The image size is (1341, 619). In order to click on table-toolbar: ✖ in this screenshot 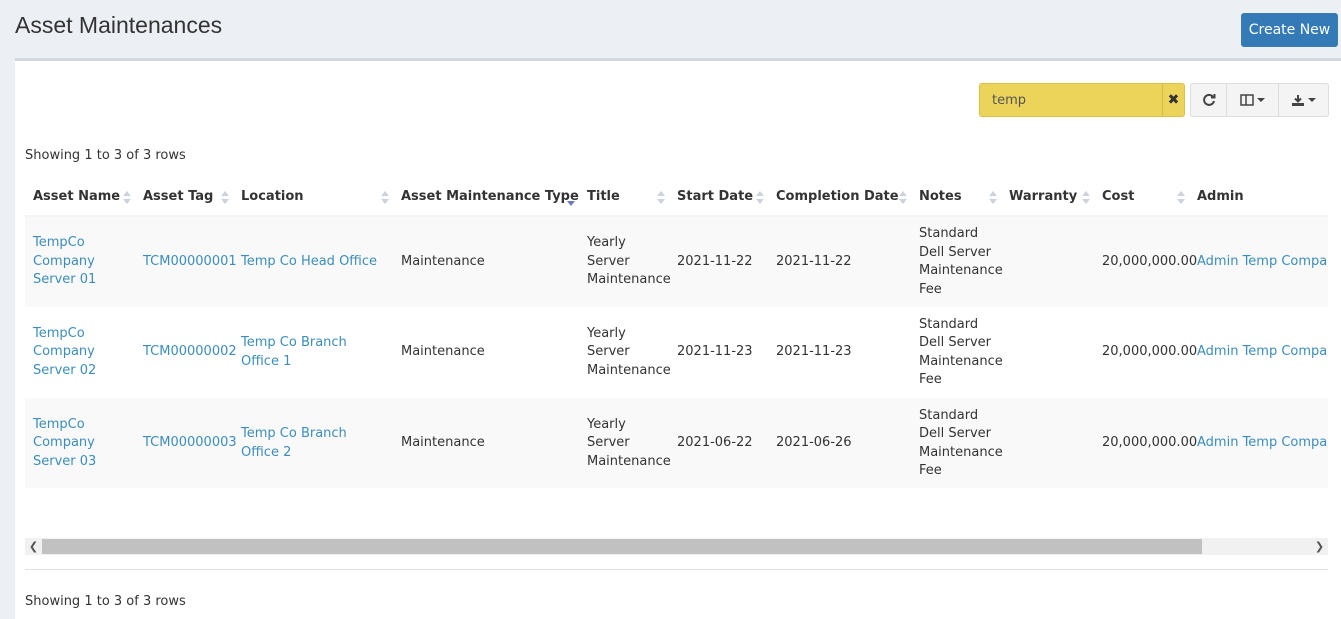, I will do `click(1154, 100)`.